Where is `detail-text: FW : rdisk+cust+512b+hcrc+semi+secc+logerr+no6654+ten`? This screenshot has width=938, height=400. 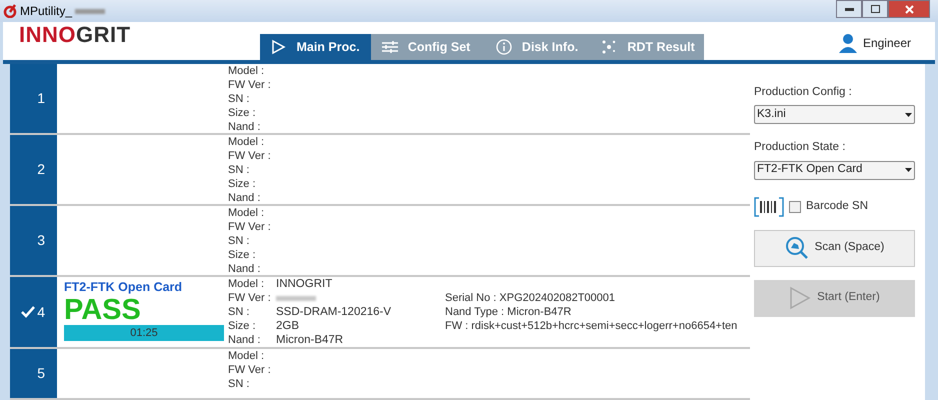 detail-text: FW : rdisk+cust+512b+hcrc+semi+secc+logerr+no6654+ten is located at coordinates (591, 326).